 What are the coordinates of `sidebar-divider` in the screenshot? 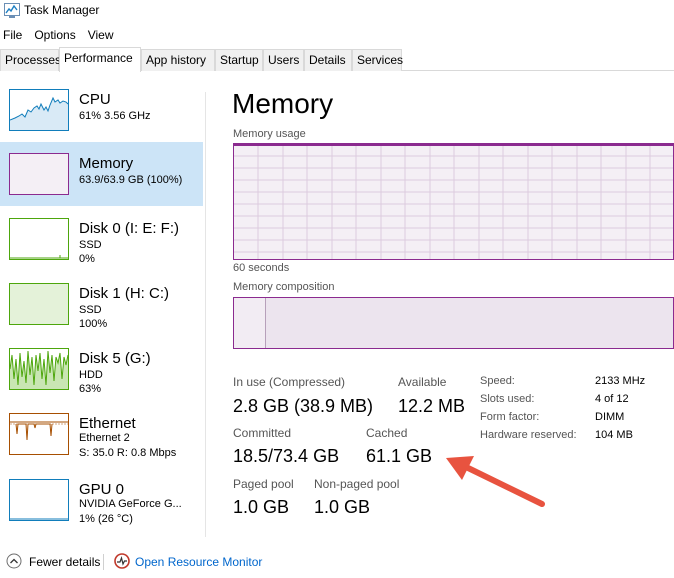 It's located at (205, 314).